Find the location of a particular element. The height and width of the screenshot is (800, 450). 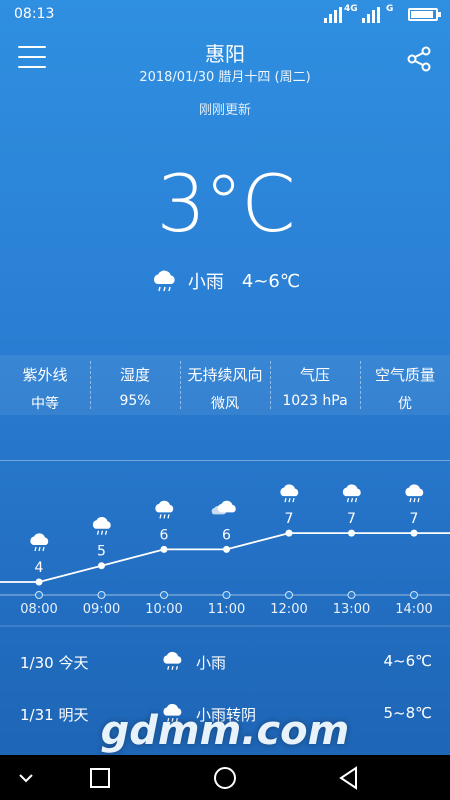

back-button is located at coordinates (350, 778).